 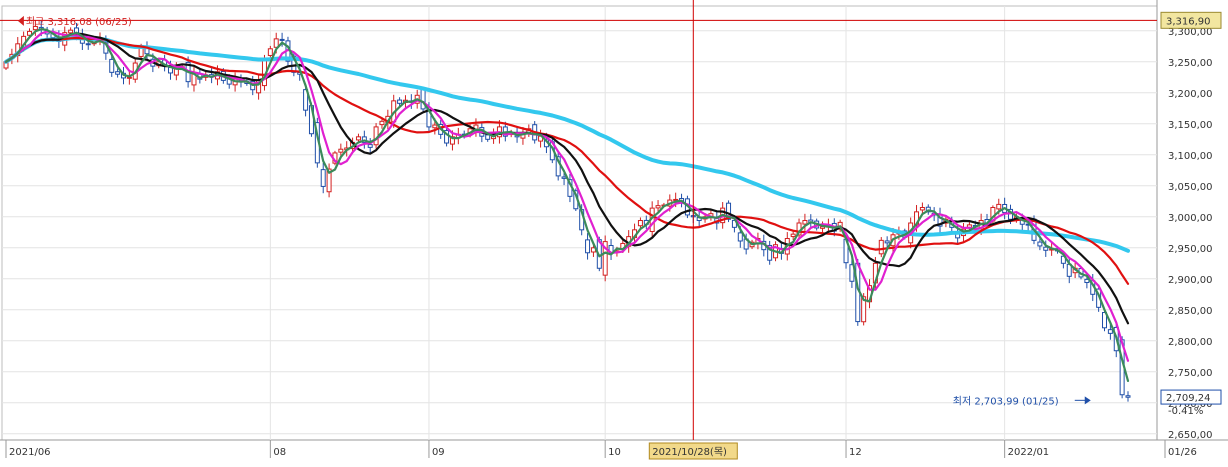 What do you see at coordinates (1190, 156) in the screenshot?
I see `y-tick-label: 3,100,00` at bounding box center [1190, 156].